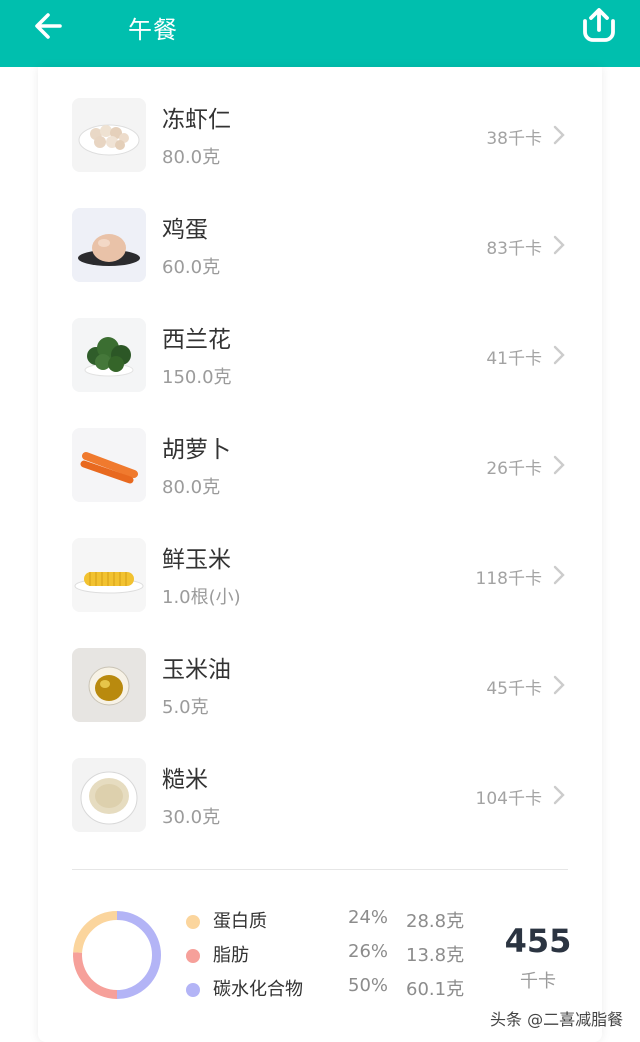 The image size is (640, 1042). I want to click on nutrient-grams: 28.8克, so click(435, 921).